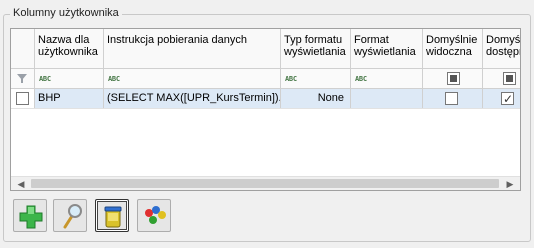  I want to click on filter-default-available, so click(501, 78).